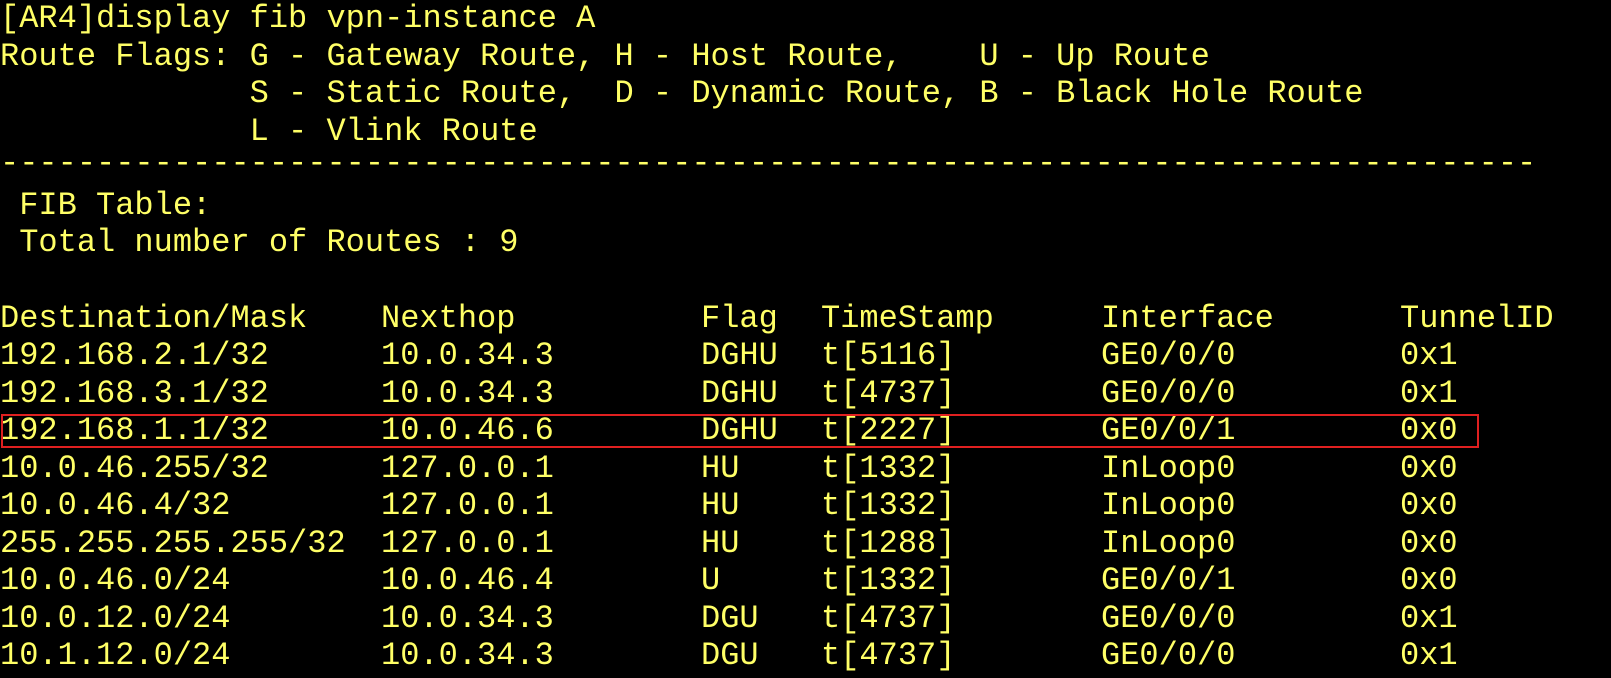 The image size is (1611, 678). What do you see at coordinates (888, 355) in the screenshot?
I see `row-timestamp: t[5116]` at bounding box center [888, 355].